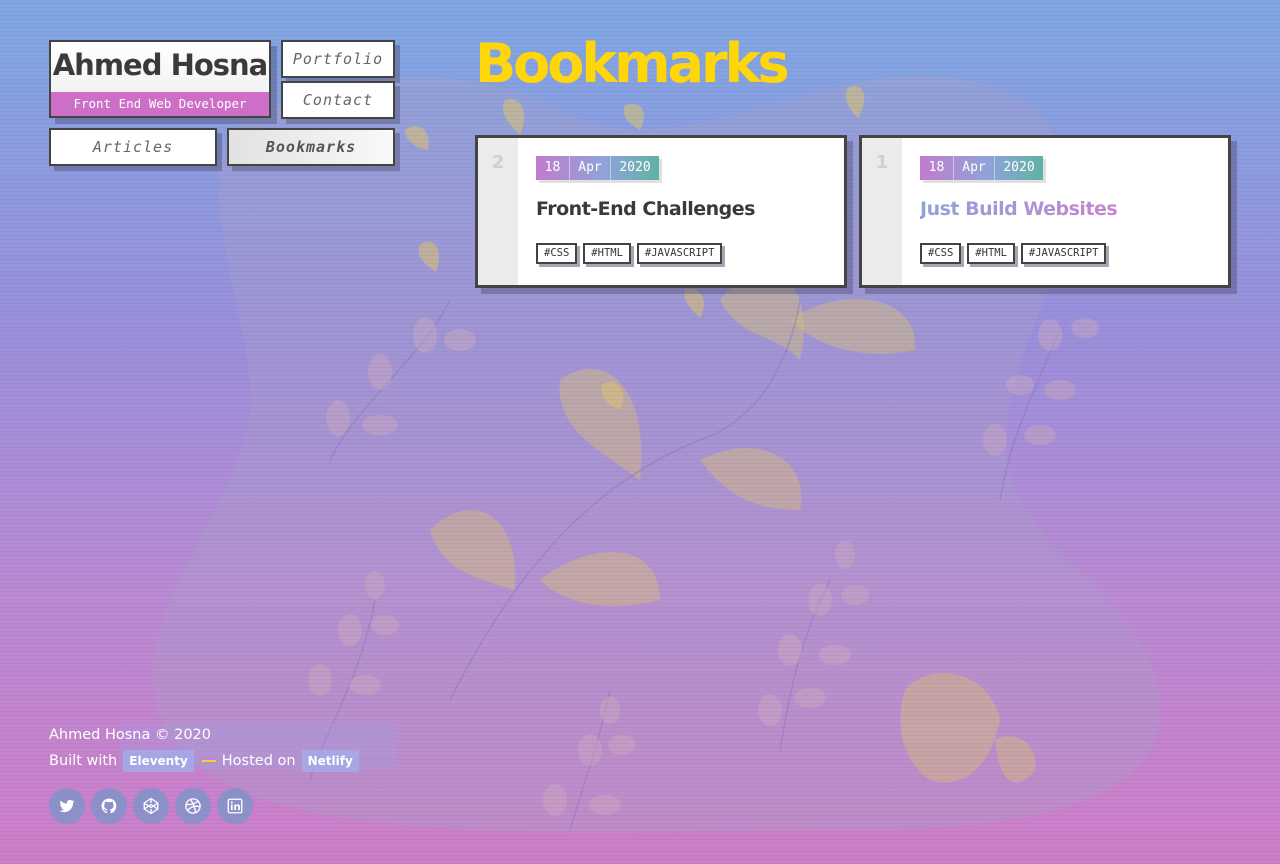 The image size is (1280, 864). Describe the element at coordinates (338, 100) in the screenshot. I see `nav-contact-button: Contact` at that location.